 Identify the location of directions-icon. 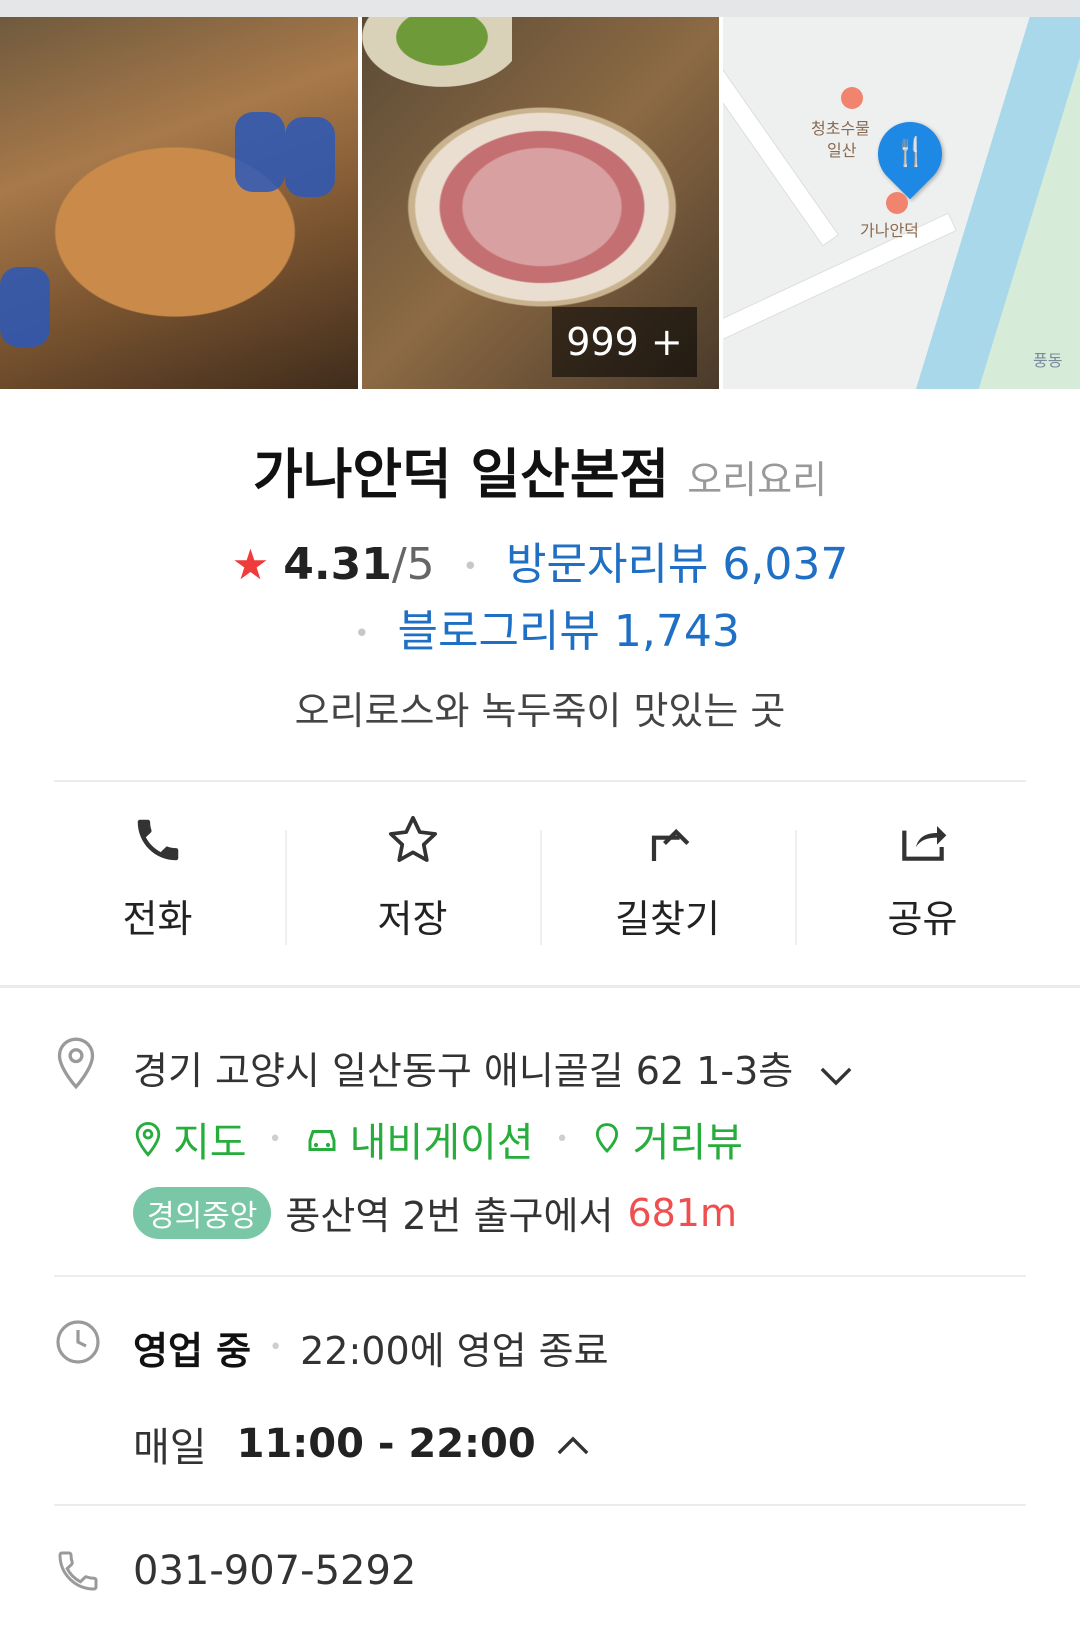
(668, 840).